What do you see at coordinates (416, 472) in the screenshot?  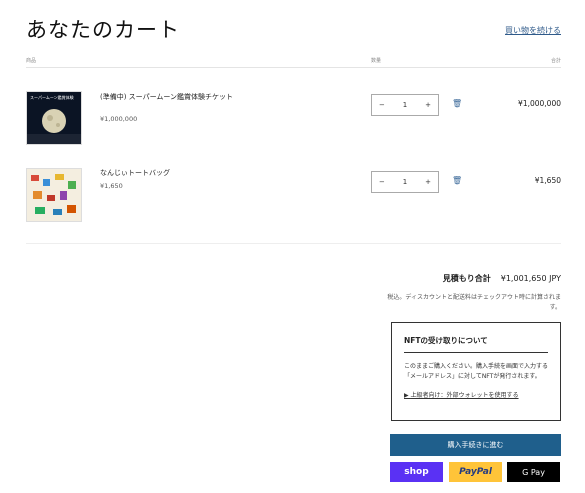 I see `shop-pay-button: shop` at bounding box center [416, 472].